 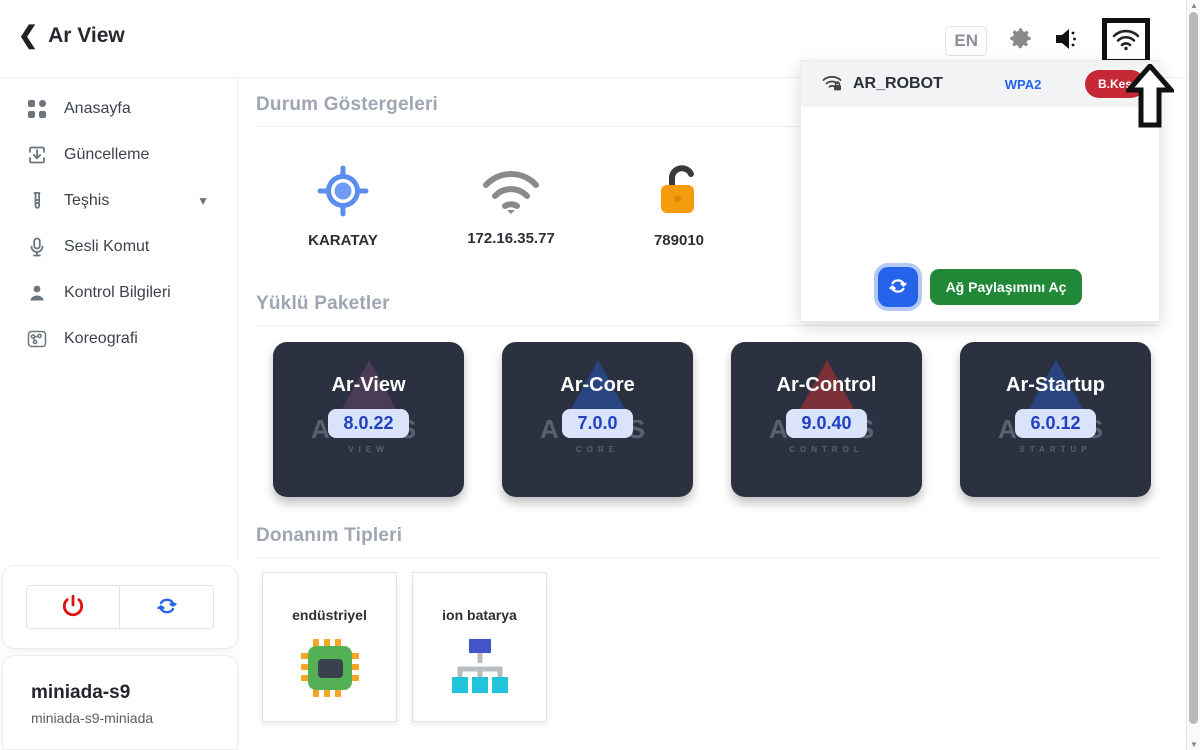 What do you see at coordinates (329, 535) in the screenshot?
I see `hardware-section-title: Donanım Tipleri` at bounding box center [329, 535].